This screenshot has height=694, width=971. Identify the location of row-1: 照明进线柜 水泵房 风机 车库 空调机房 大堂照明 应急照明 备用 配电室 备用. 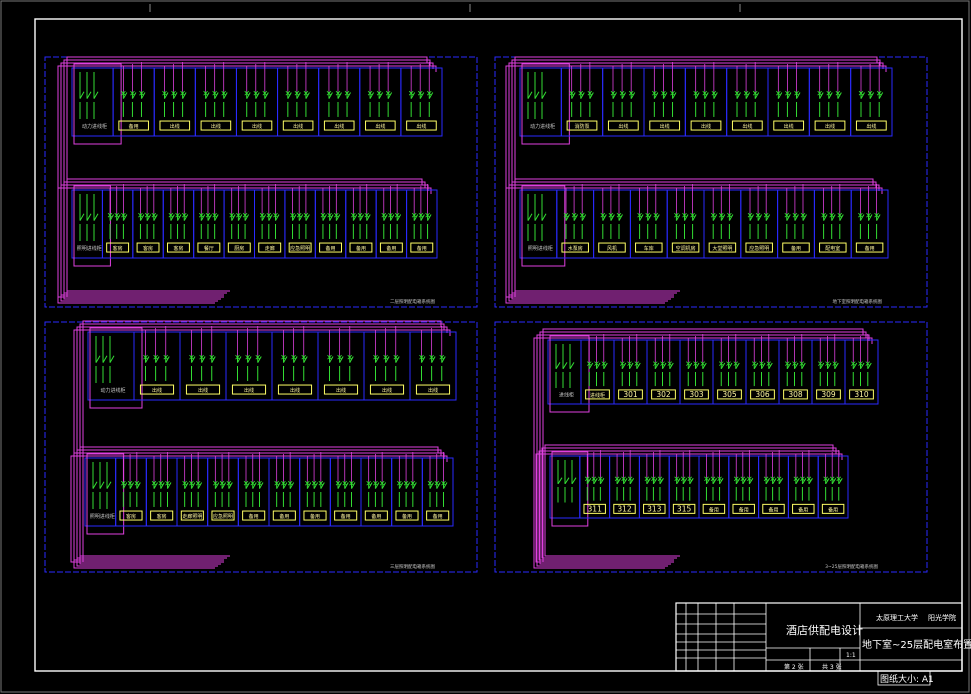
(697, 238).